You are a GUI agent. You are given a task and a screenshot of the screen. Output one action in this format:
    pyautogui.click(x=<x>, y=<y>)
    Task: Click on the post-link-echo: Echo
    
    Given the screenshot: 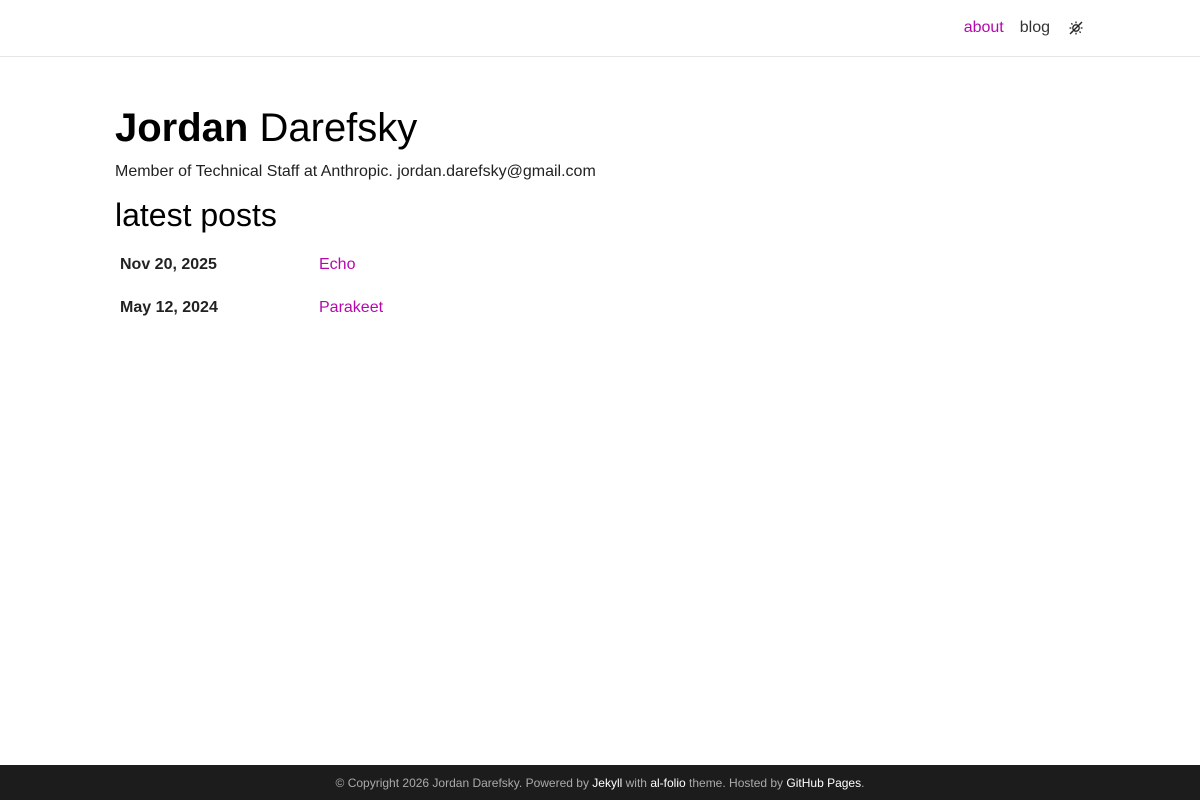 What is the action you would take?
    pyautogui.click(x=337, y=264)
    